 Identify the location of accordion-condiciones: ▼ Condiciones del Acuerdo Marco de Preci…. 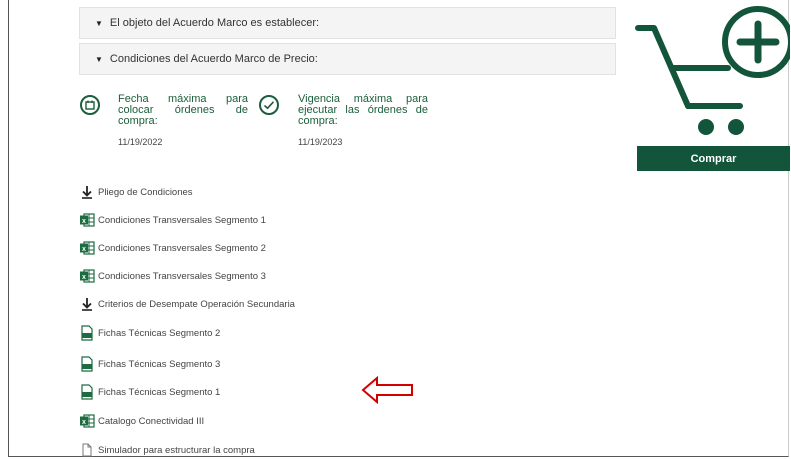
(347, 59).